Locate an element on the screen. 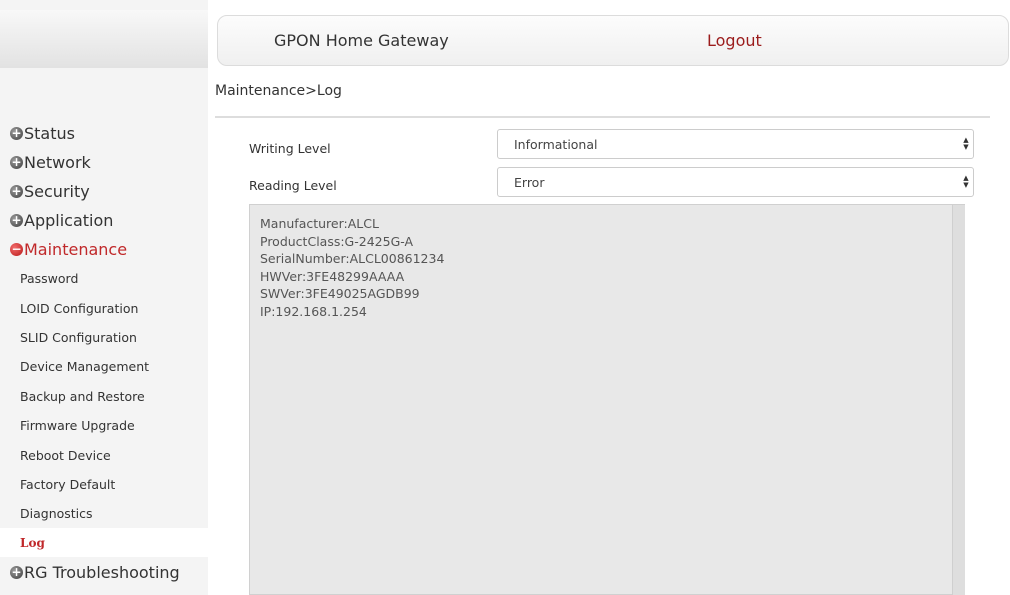 Image resolution: width=1010 pixels, height=595 pixels. app-title: GPON Home Gateway is located at coordinates (361, 40).